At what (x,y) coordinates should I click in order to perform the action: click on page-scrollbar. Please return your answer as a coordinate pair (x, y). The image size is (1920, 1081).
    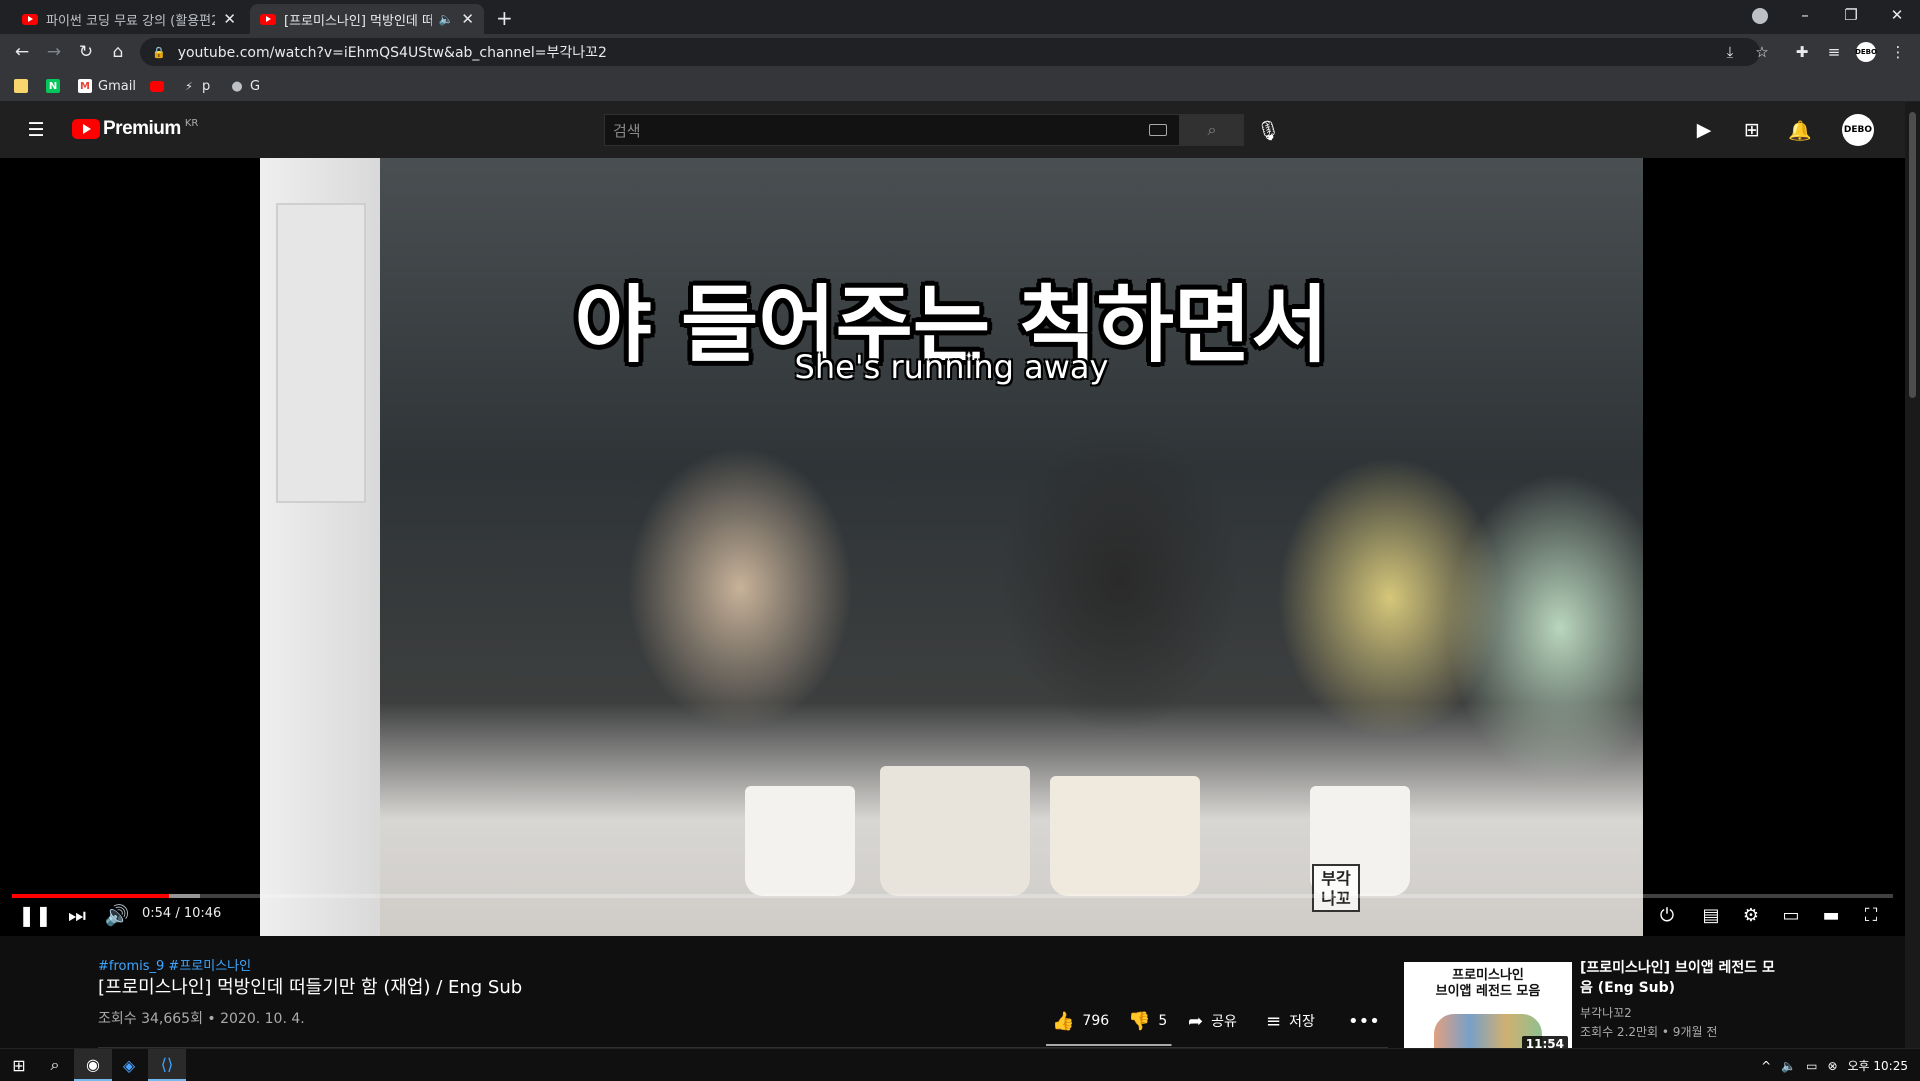
    Looking at the image, I should click on (1912, 575).